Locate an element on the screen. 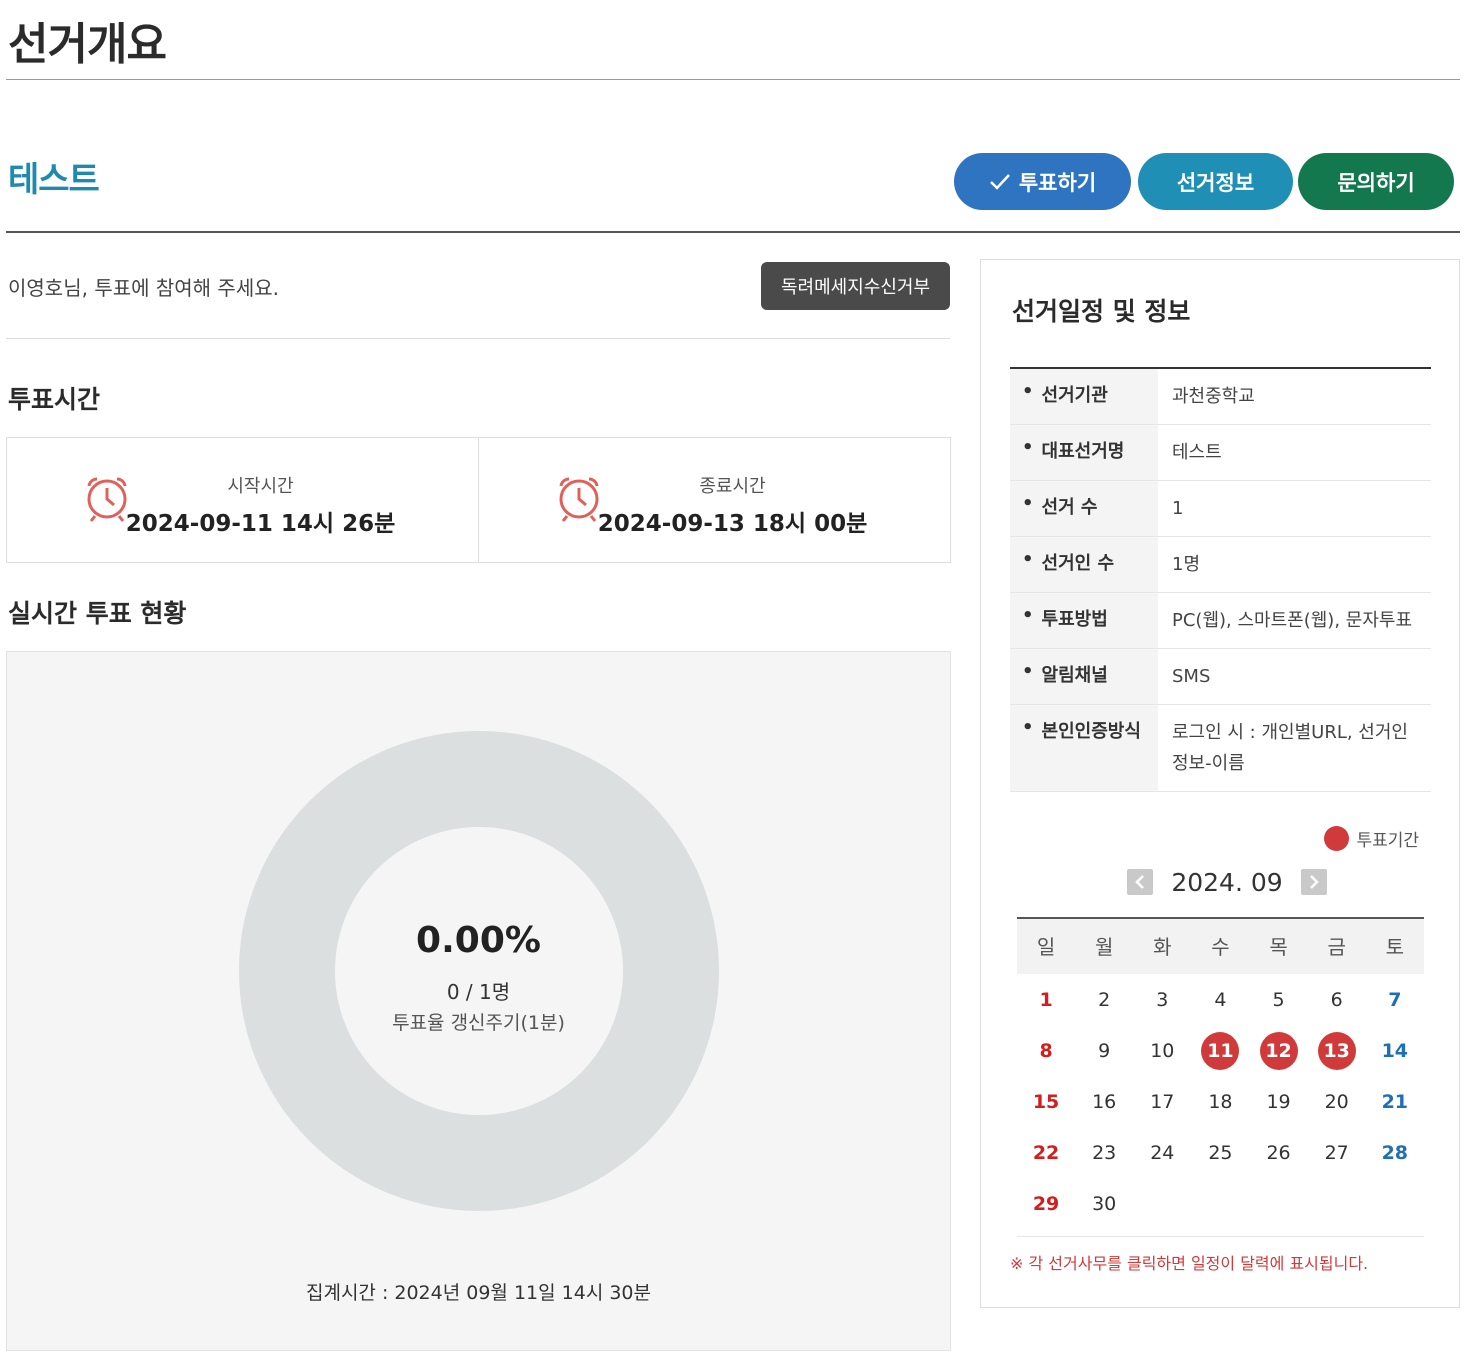 Image resolution: width=1468 pixels, height=1369 pixels. info-row: • 대표선거명 테스트 is located at coordinates (1220, 453).